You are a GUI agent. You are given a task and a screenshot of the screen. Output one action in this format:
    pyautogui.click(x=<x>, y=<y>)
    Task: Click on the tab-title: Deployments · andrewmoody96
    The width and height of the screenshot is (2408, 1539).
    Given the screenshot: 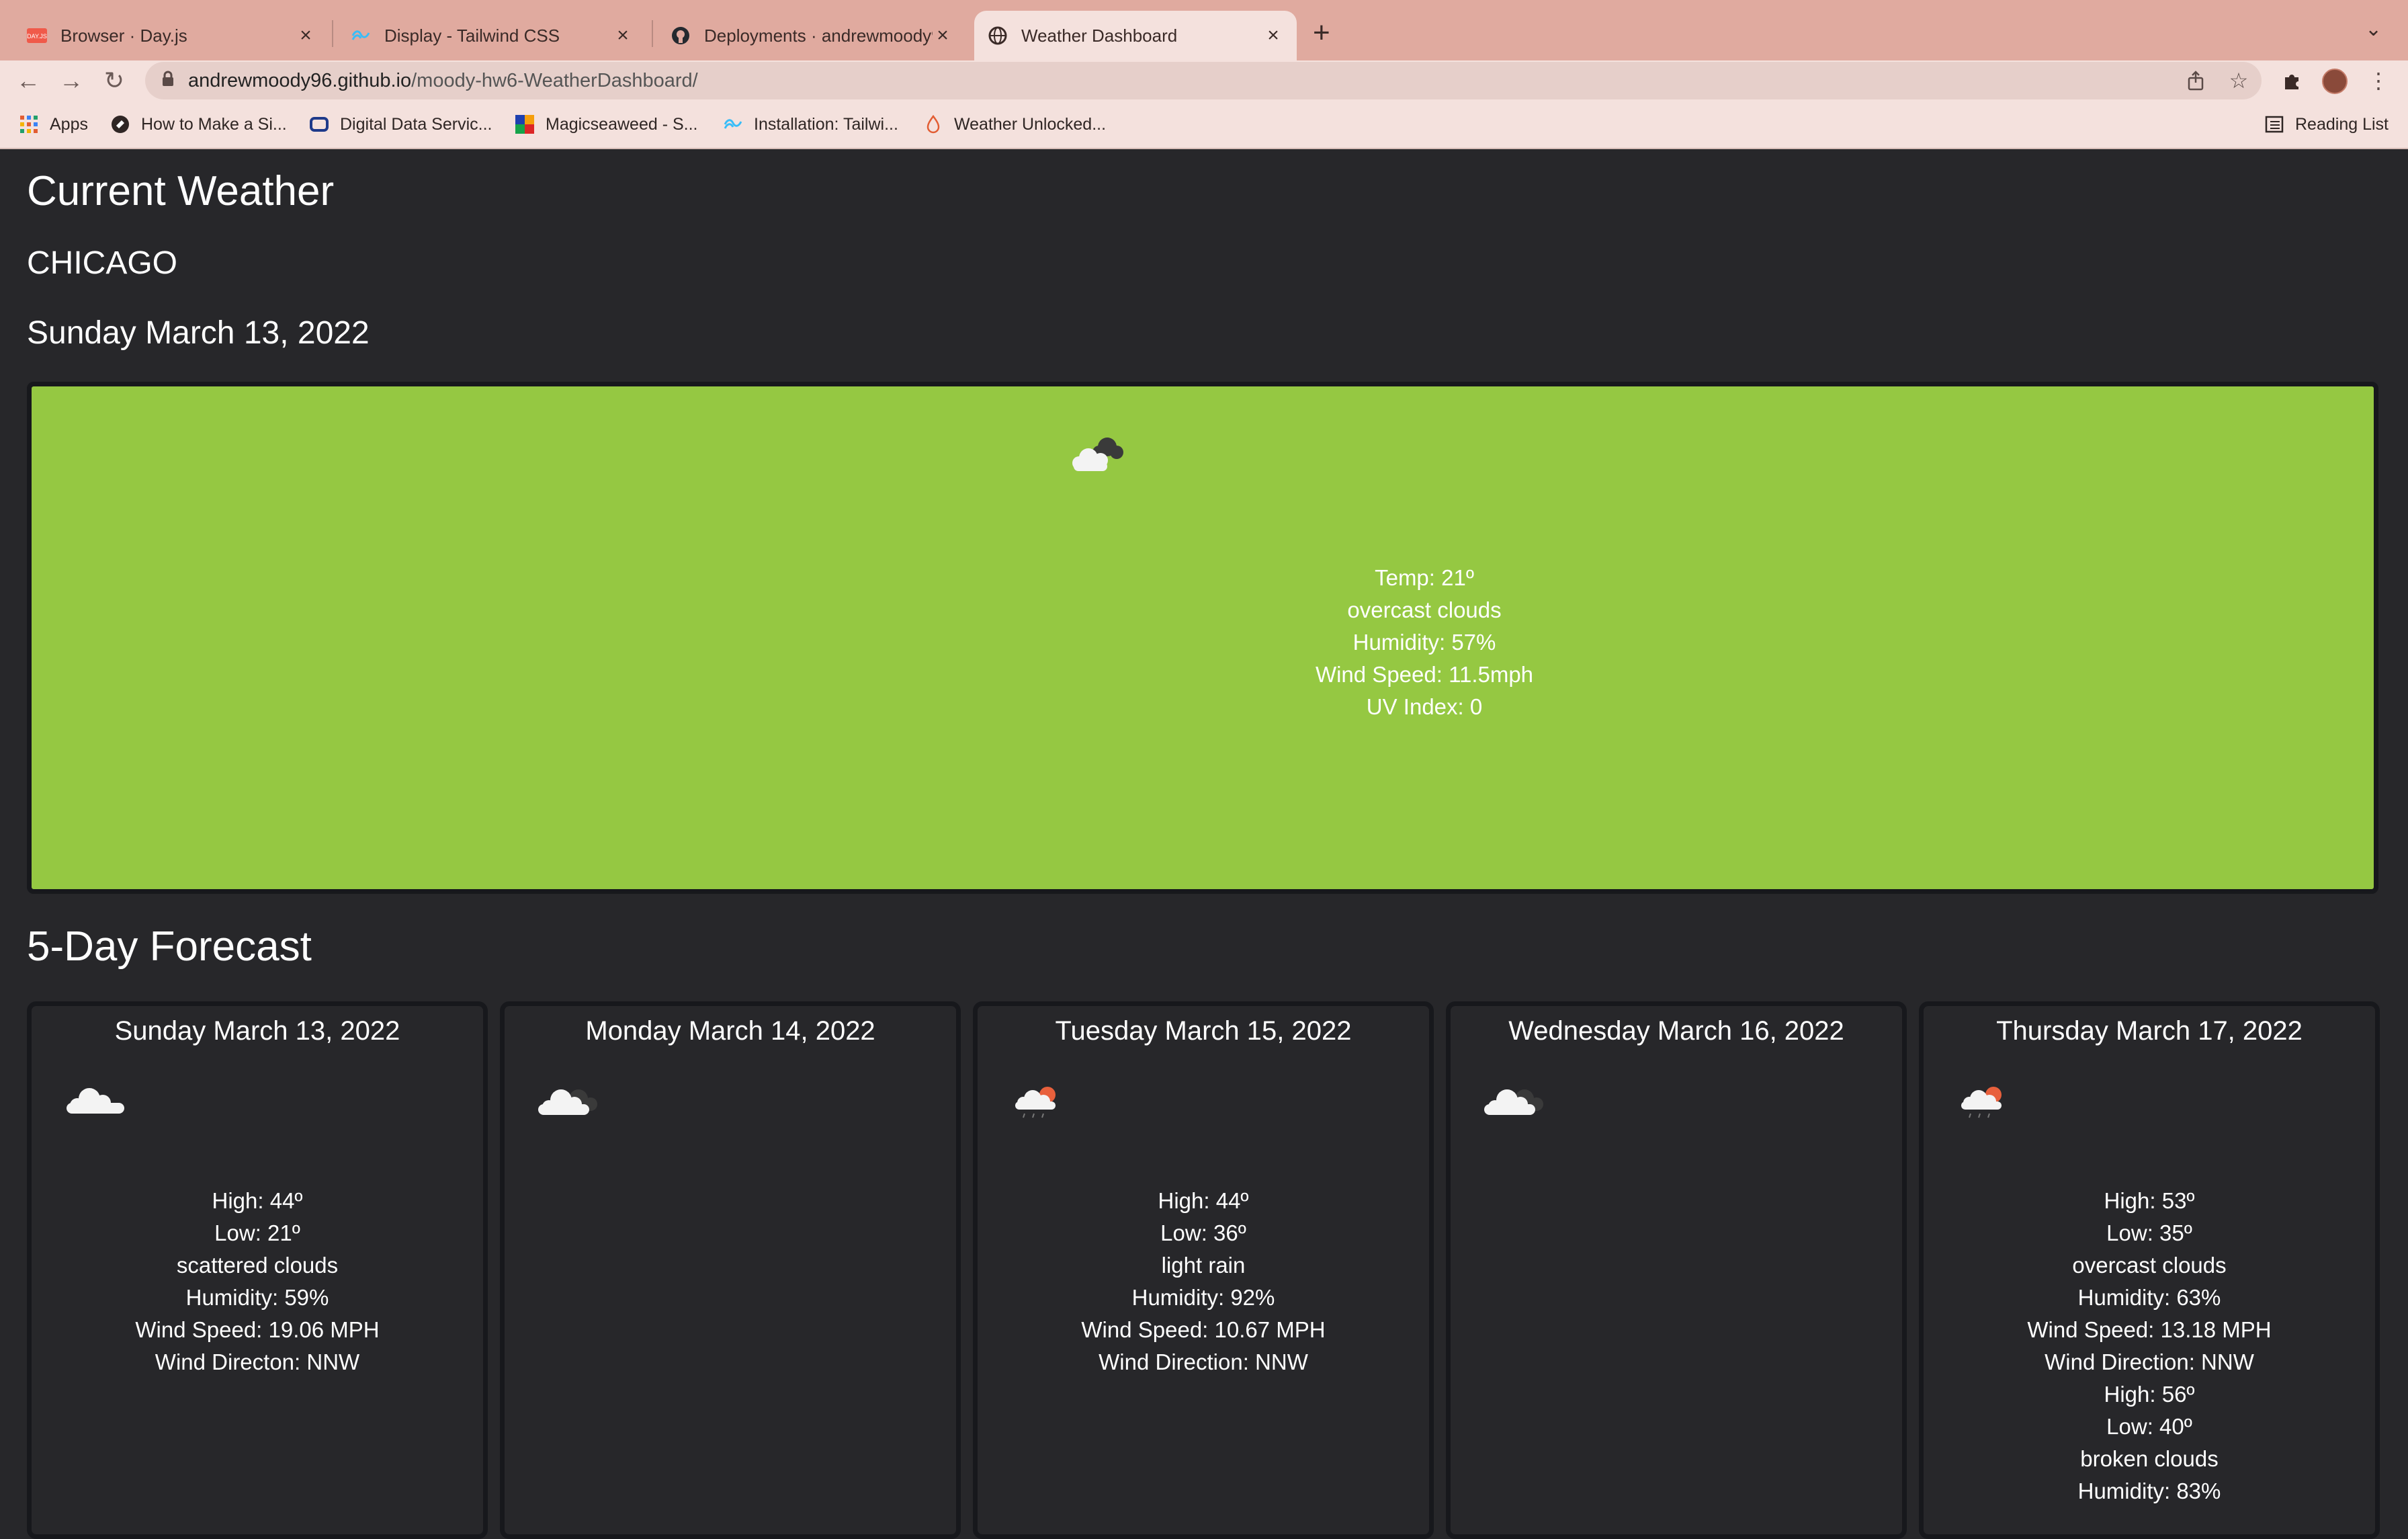 What is the action you would take?
    pyautogui.click(x=818, y=35)
    